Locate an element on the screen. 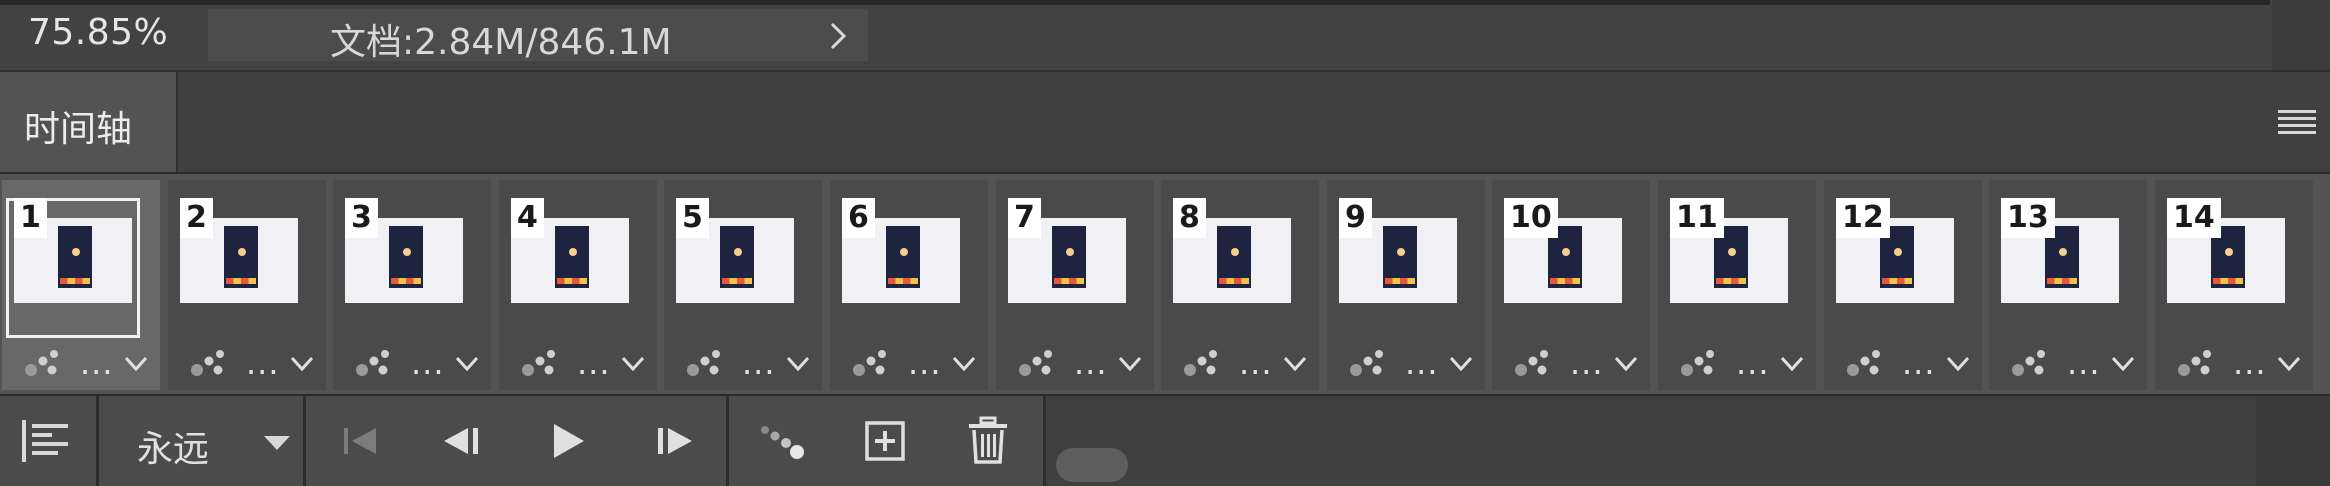  next-frame-icon is located at coordinates (674, 441).